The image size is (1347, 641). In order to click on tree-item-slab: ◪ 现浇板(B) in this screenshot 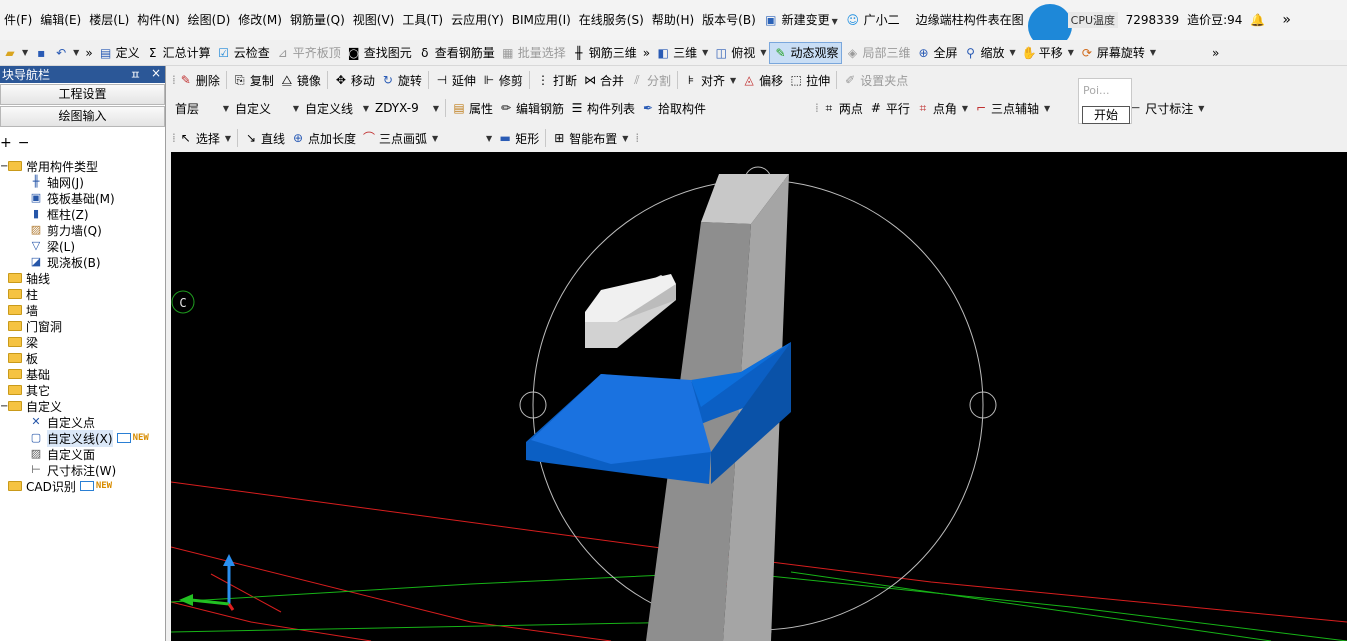, I will do `click(82, 262)`.